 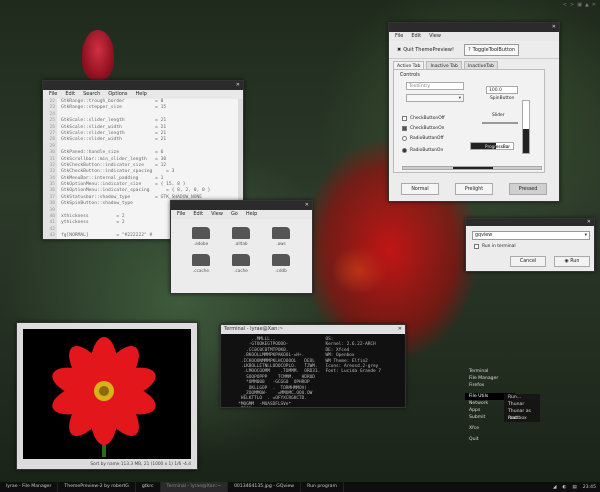 I want to click on submenu-item: Thunar, so click(x=522, y=404).